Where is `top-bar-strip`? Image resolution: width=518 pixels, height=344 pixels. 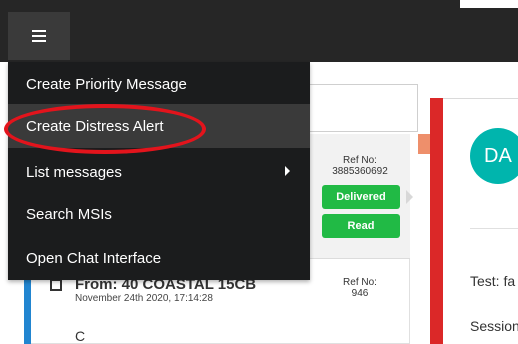 top-bar-strip is located at coordinates (489, 4).